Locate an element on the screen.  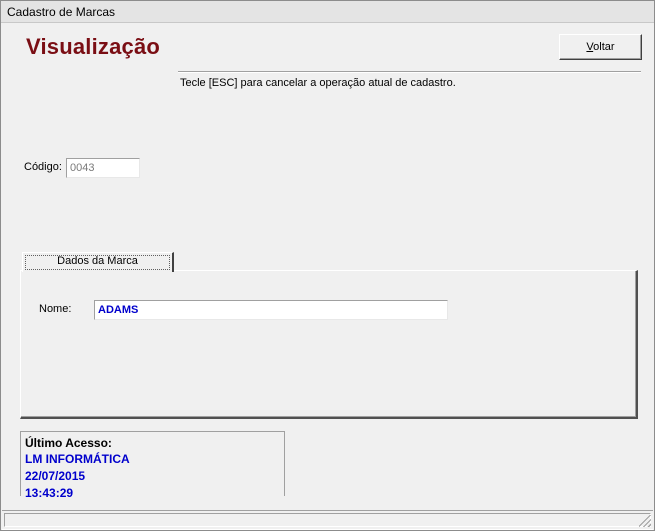
status-bar-panel is located at coordinates (327, 520).